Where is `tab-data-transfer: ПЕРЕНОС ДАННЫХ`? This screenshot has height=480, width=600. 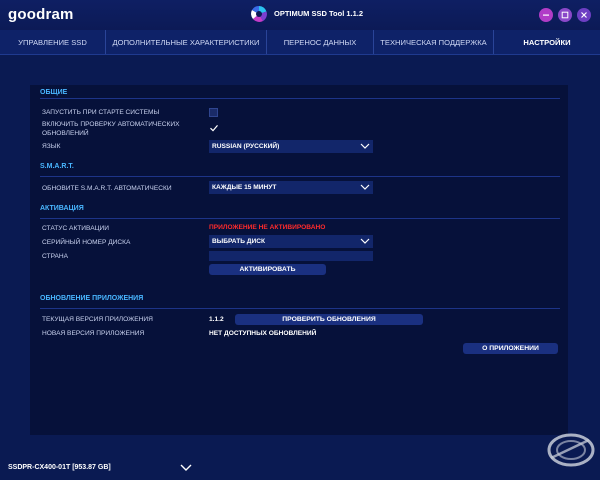
tab-data-transfer: ПЕРЕНОС ДАННЫХ is located at coordinates (320, 42).